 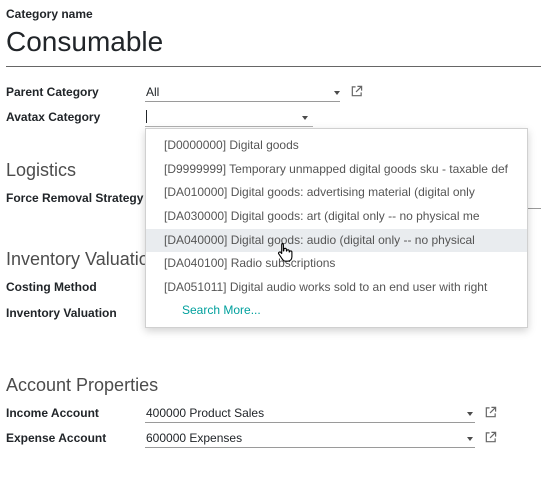 I want to click on logistics-section-title: Logistics, so click(x=41, y=170).